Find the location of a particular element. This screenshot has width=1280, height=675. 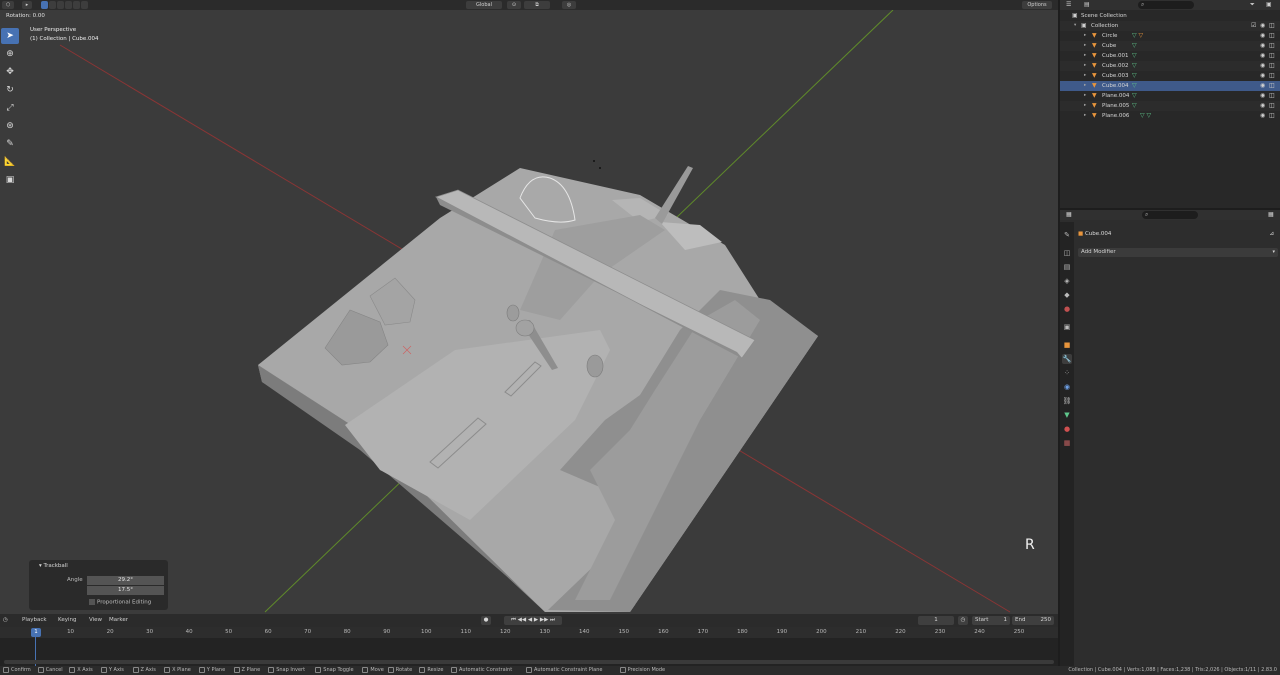

outliner-scene-collection: ▣ Scene Collection is located at coordinates (1170, 16).